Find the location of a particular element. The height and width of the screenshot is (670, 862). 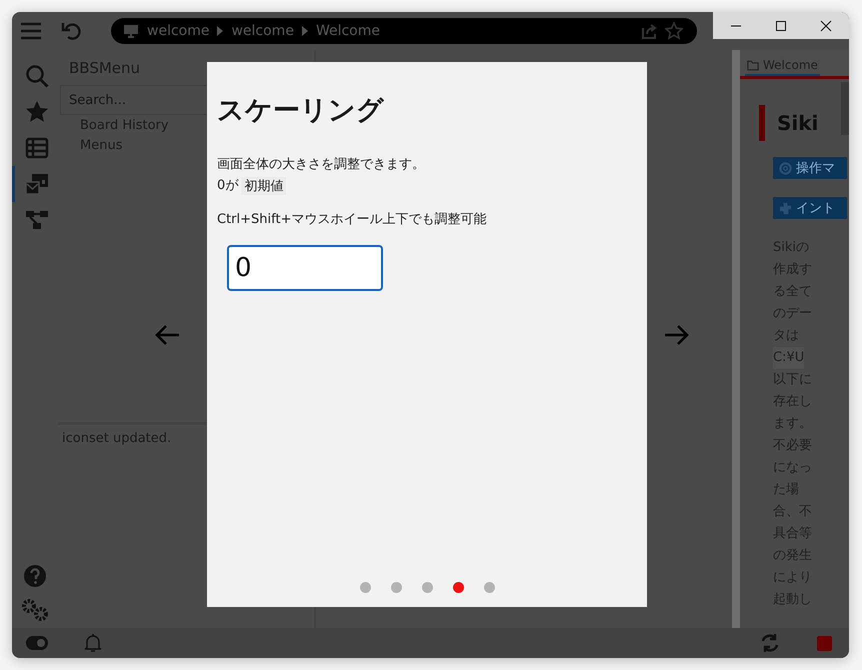

default-label: 0が is located at coordinates (227, 186).